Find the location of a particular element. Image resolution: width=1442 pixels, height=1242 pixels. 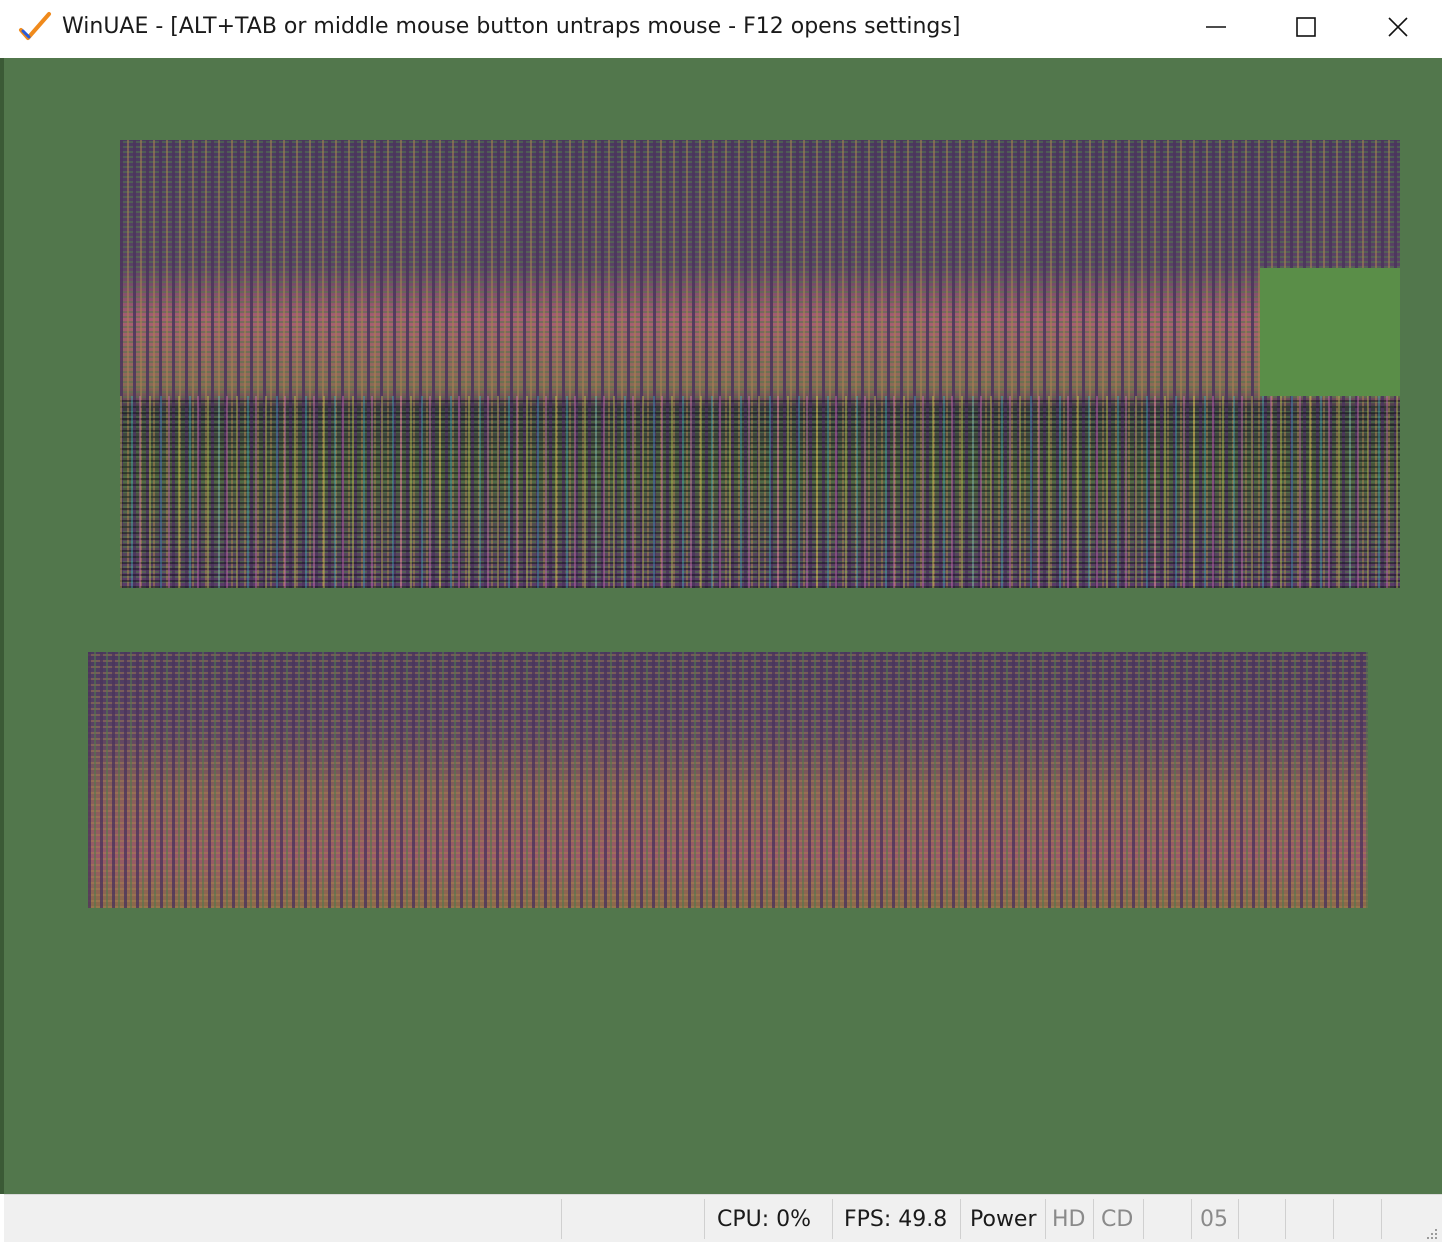

drive-df0-led: 05 is located at coordinates (1214, 1220).